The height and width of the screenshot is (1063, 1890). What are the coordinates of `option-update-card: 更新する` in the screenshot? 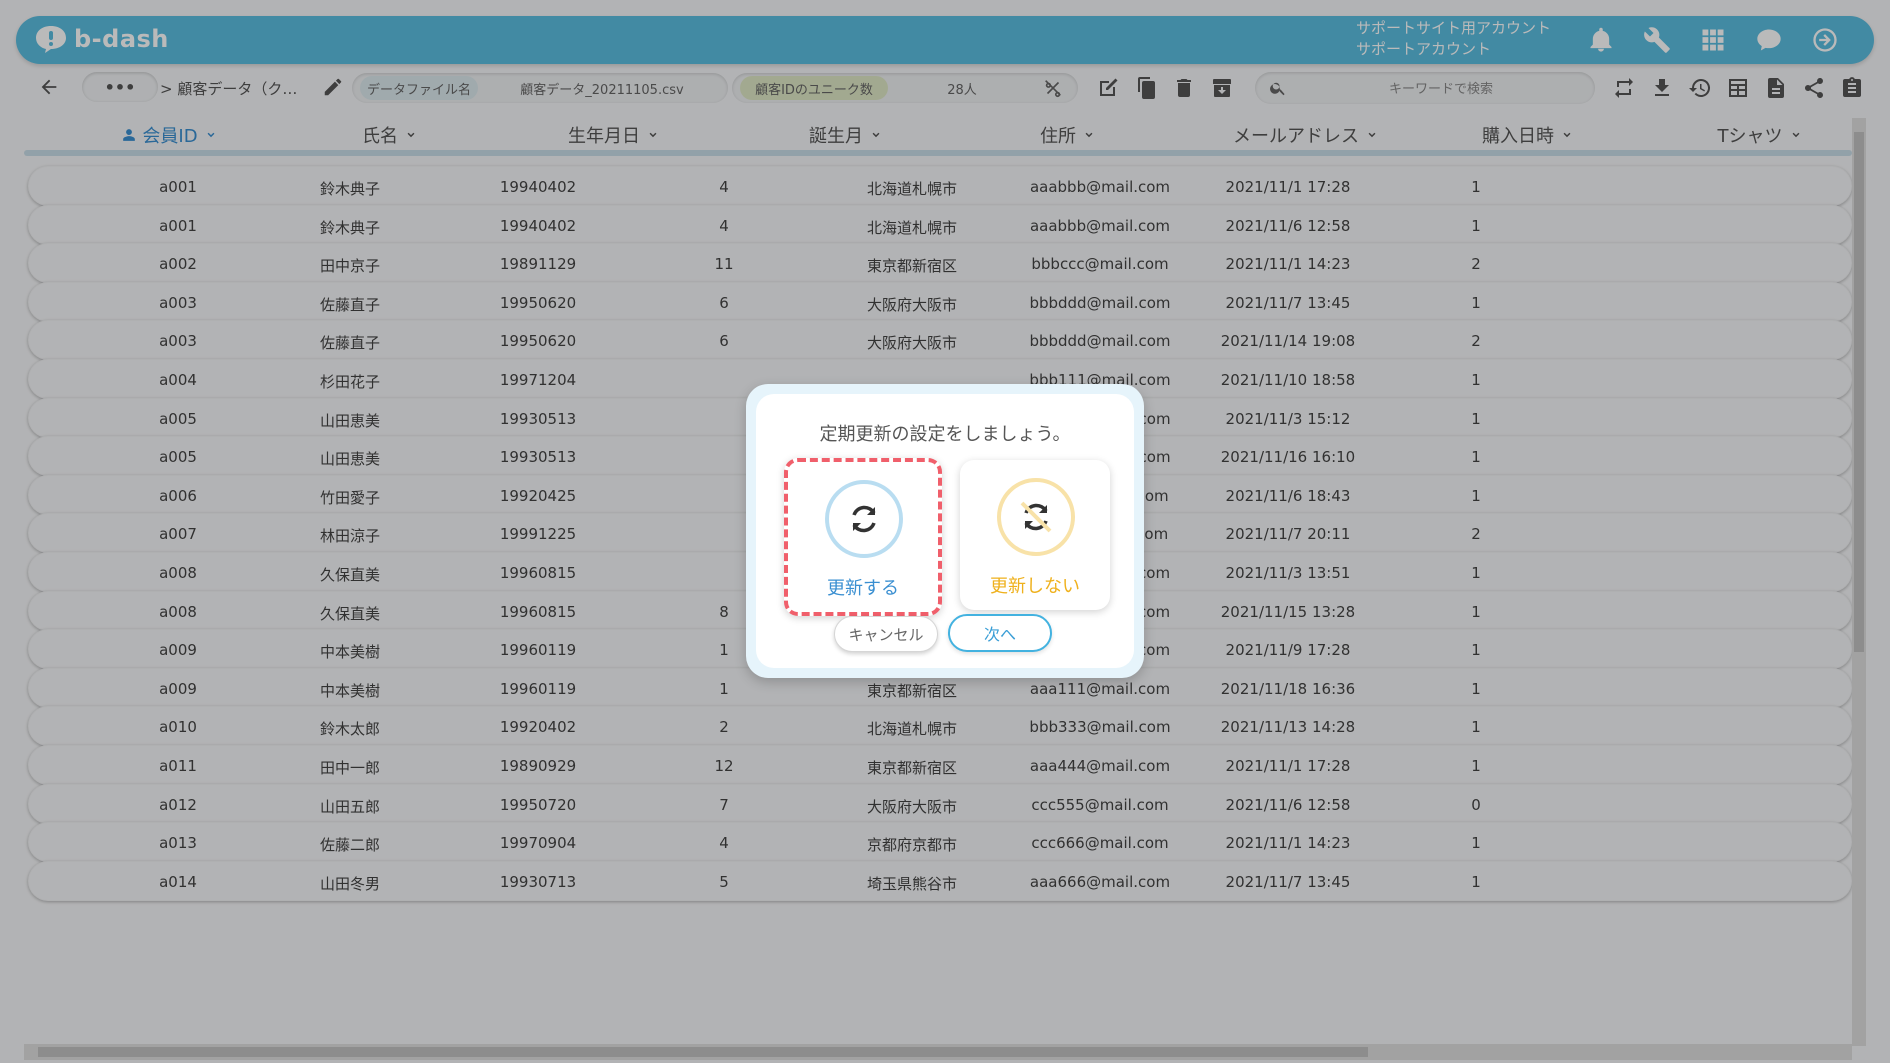 It's located at (863, 537).